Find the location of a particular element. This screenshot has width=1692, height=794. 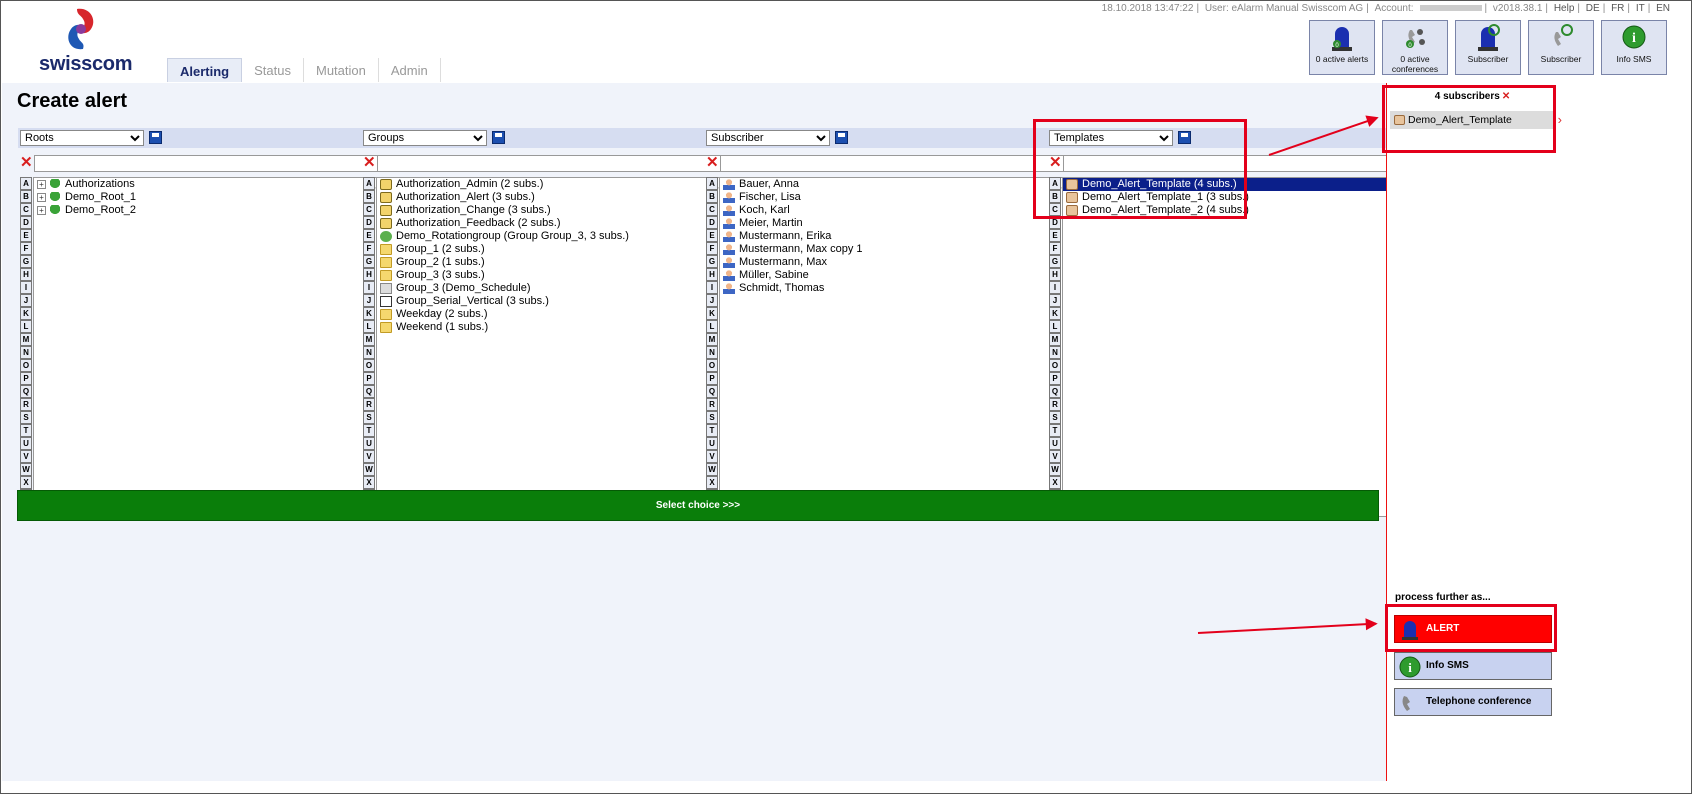

letter-button: O is located at coordinates (712, 365).